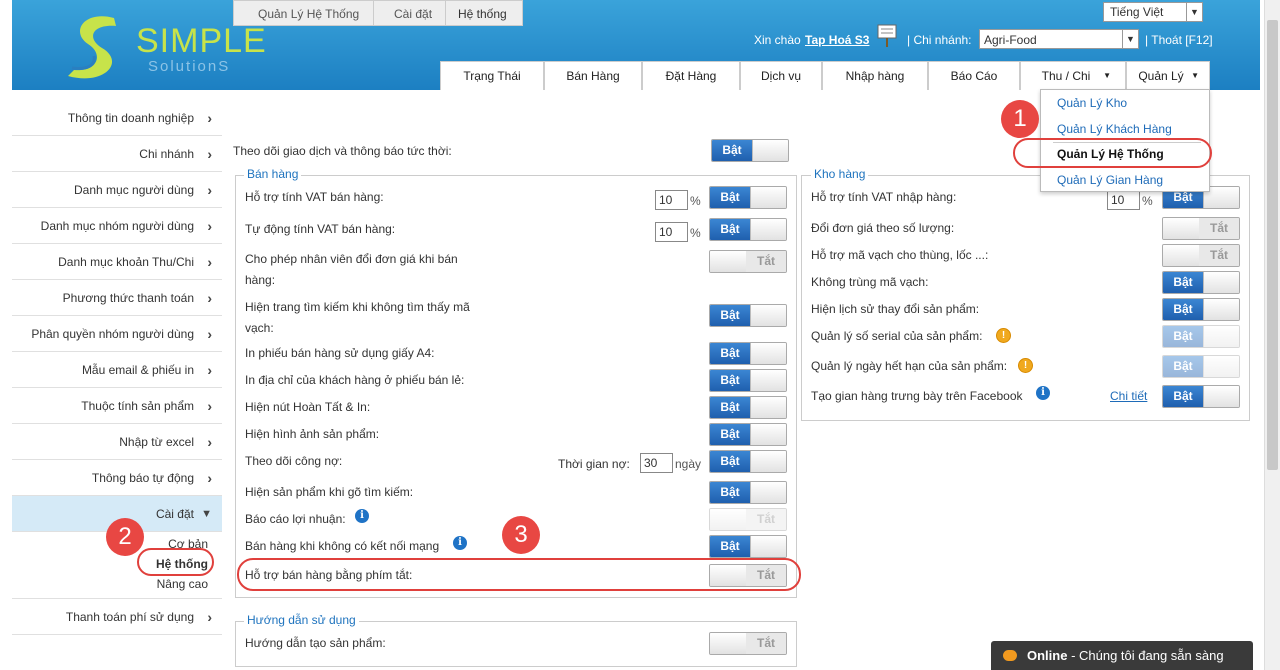 The width and height of the screenshot is (1280, 670). I want to click on toggle-warehouse-7: Bật, so click(1201, 396).